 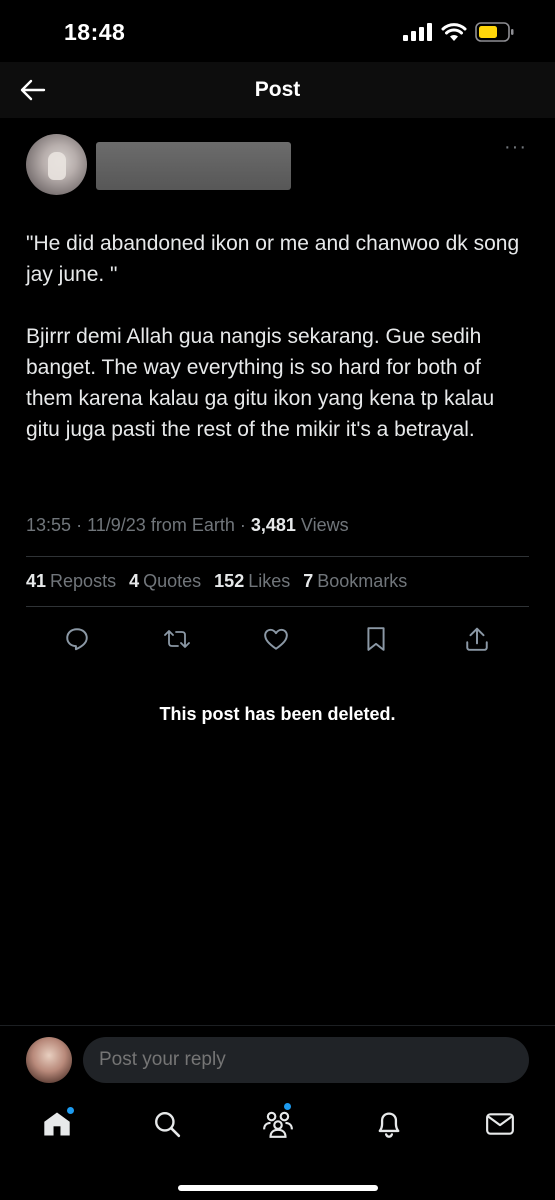 What do you see at coordinates (95, 32) in the screenshot?
I see `status-time: 18:48` at bounding box center [95, 32].